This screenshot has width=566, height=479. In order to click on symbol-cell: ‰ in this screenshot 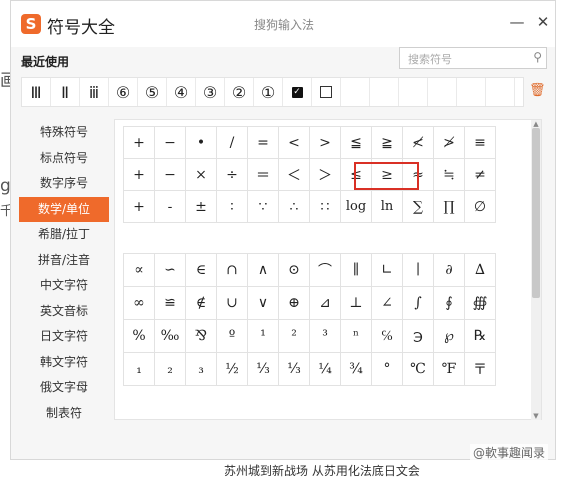, I will do `click(170, 336)`.